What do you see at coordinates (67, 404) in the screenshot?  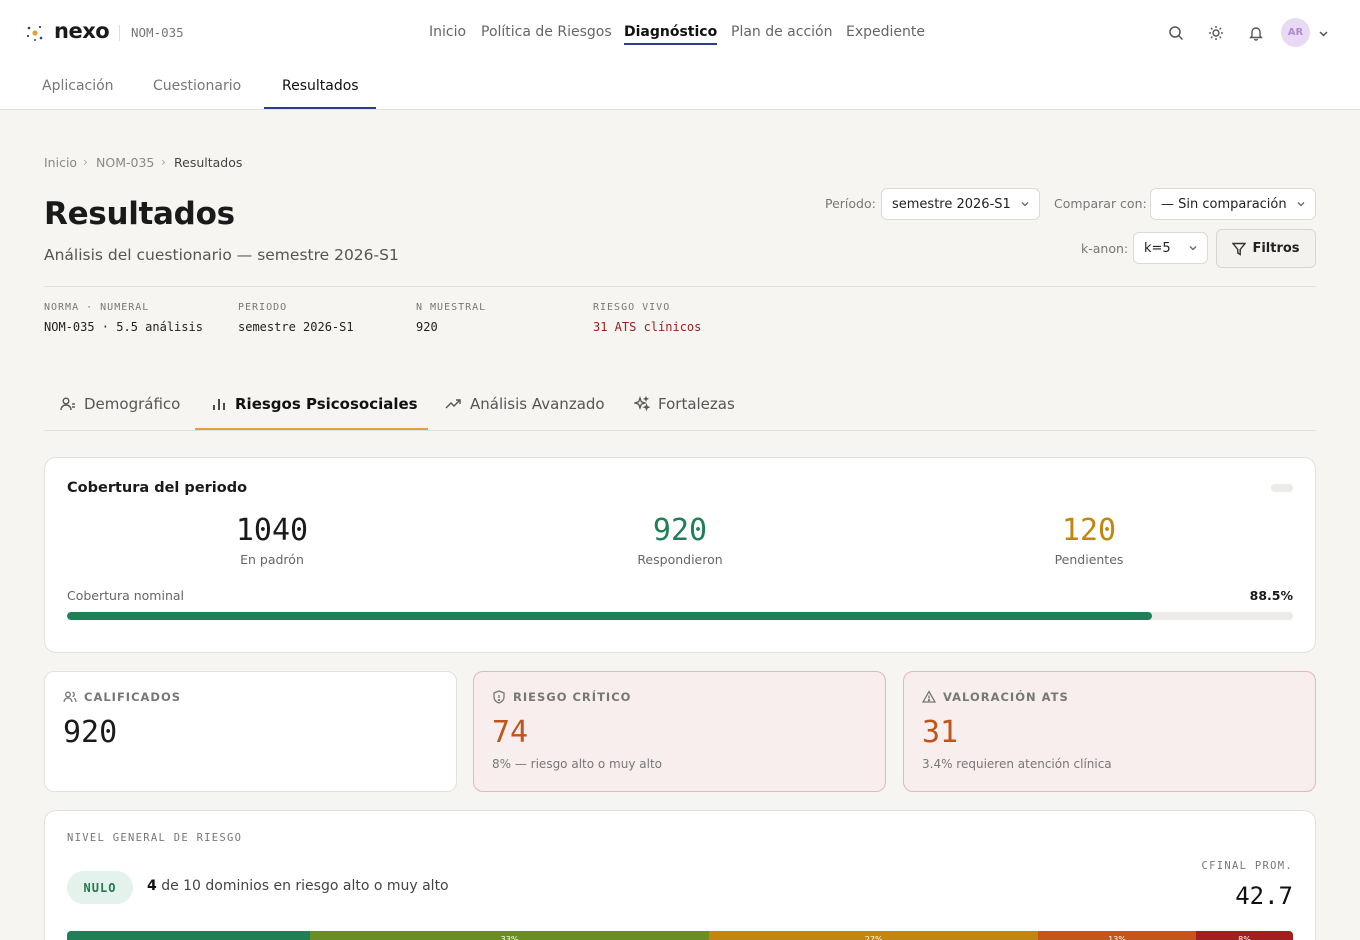 I see `person-icon` at bounding box center [67, 404].